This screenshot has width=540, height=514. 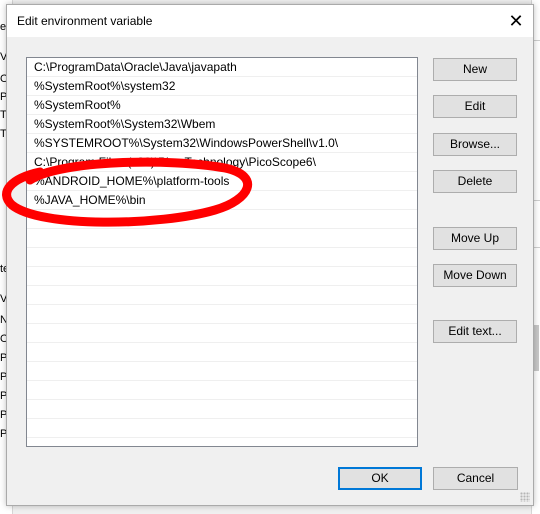 What do you see at coordinates (222, 105) in the screenshot?
I see `list-item: %SystemRoot%` at bounding box center [222, 105].